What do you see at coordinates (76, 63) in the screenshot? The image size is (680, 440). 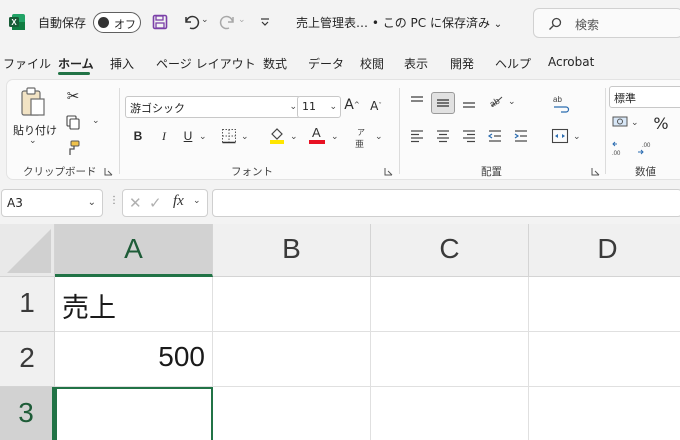 I see `tab-home: ホーム` at bounding box center [76, 63].